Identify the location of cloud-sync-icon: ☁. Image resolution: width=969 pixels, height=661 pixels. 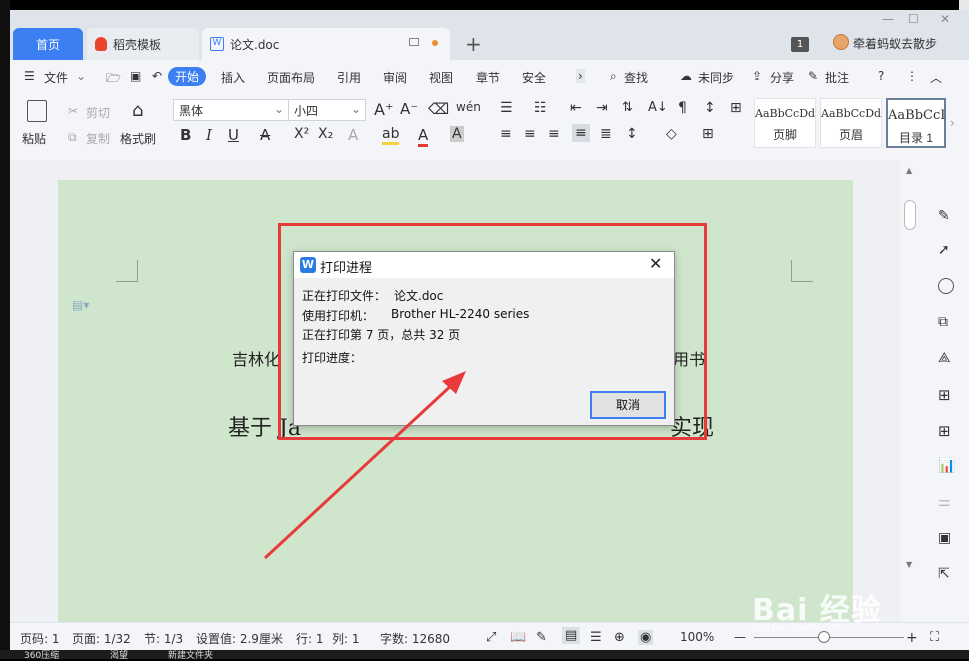
(686, 76).